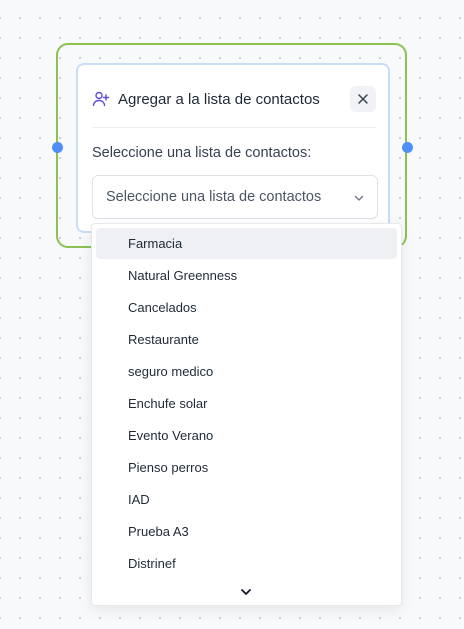 The image size is (464, 629). What do you see at coordinates (246, 275) in the screenshot?
I see `dropdown-option: Natural Greenness` at bounding box center [246, 275].